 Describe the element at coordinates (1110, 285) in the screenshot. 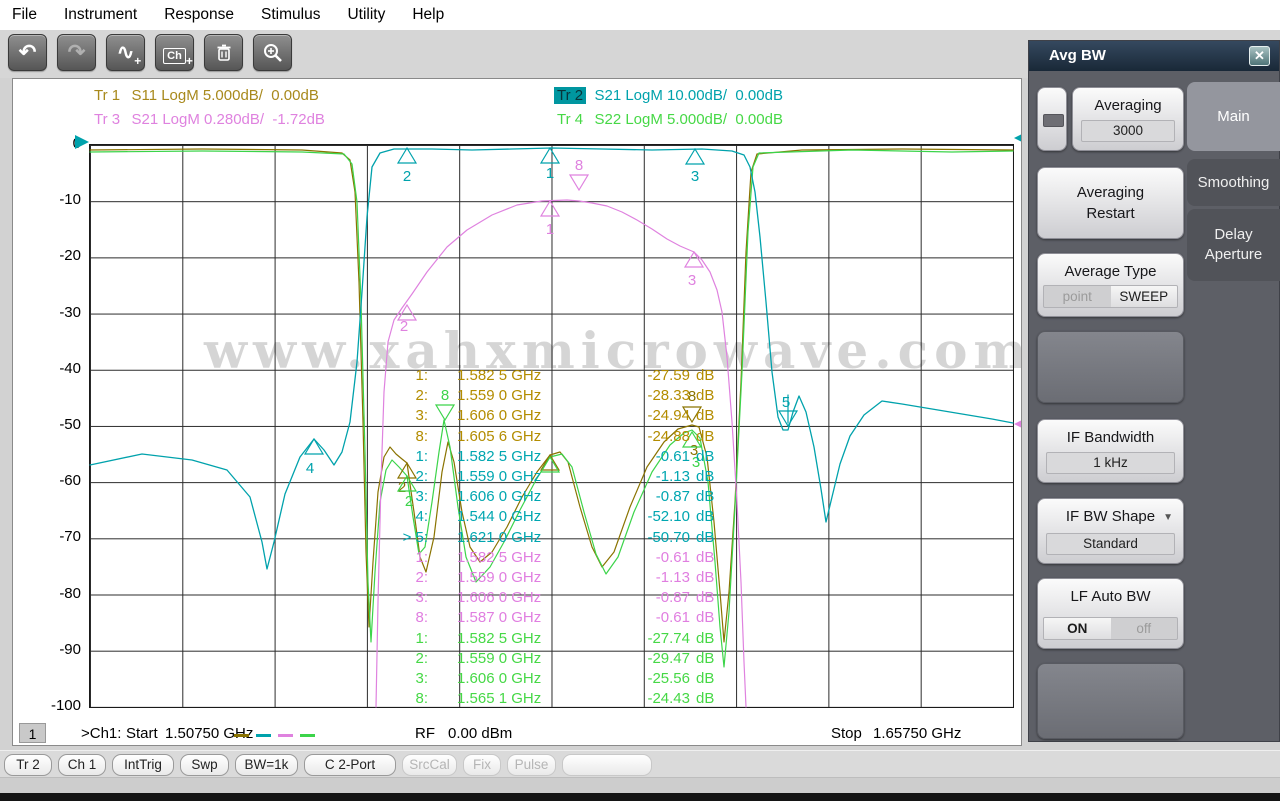

I see `average-type-button: Average Type point SWEEP` at that location.